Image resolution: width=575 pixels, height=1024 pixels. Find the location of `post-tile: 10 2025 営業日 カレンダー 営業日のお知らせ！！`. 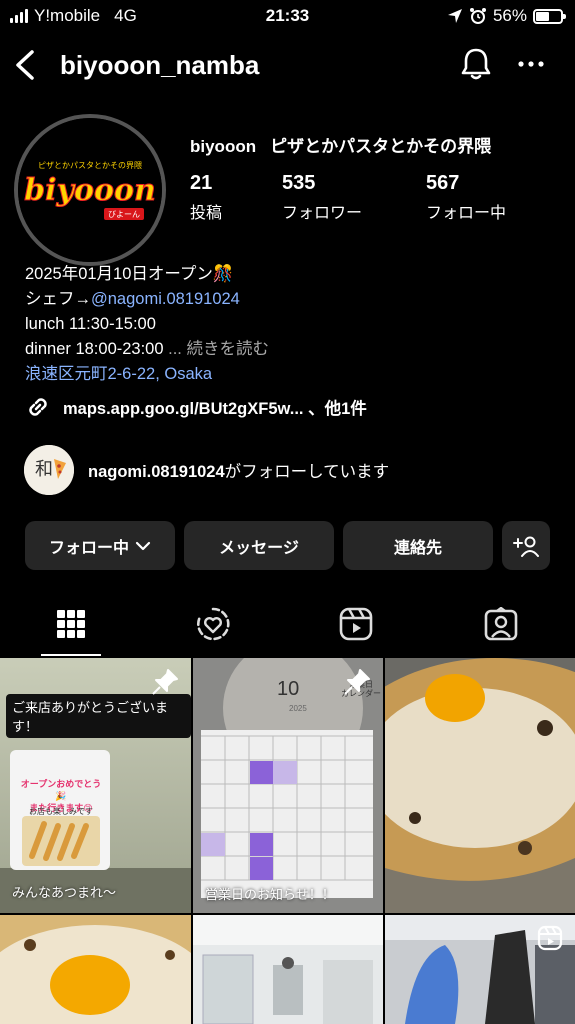

post-tile: 10 2025 営業日 カレンダー 営業日のお知らせ！！ is located at coordinates (288, 785).